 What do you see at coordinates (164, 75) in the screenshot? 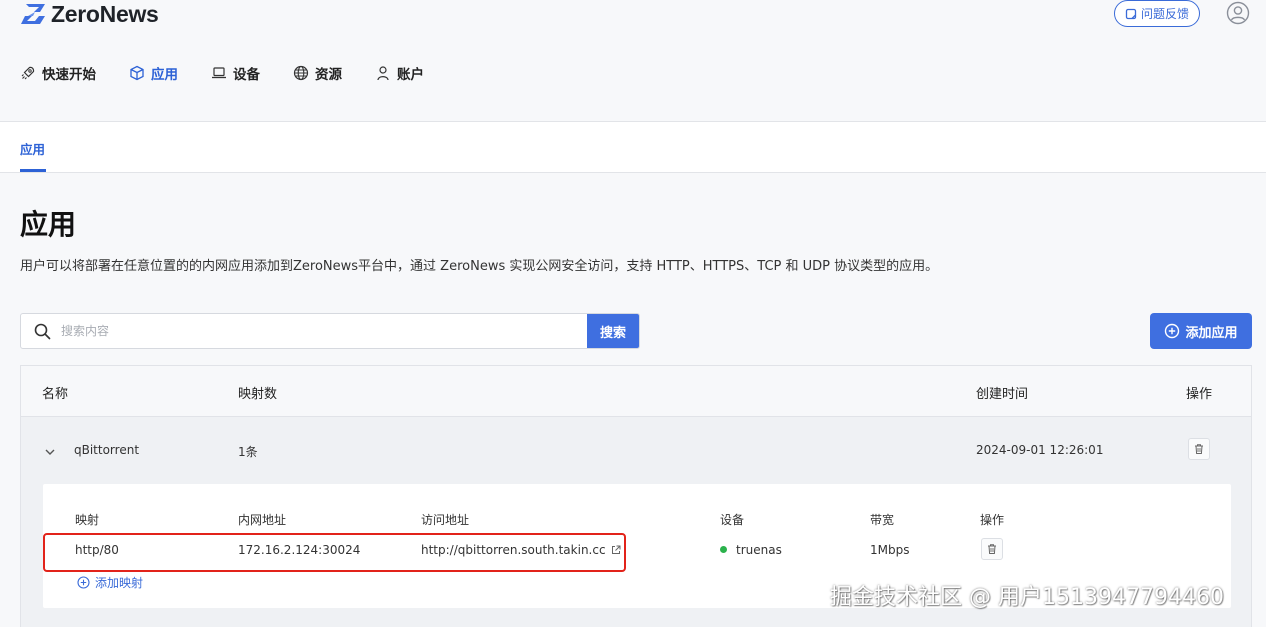
I see `nav-label: 应用` at bounding box center [164, 75].